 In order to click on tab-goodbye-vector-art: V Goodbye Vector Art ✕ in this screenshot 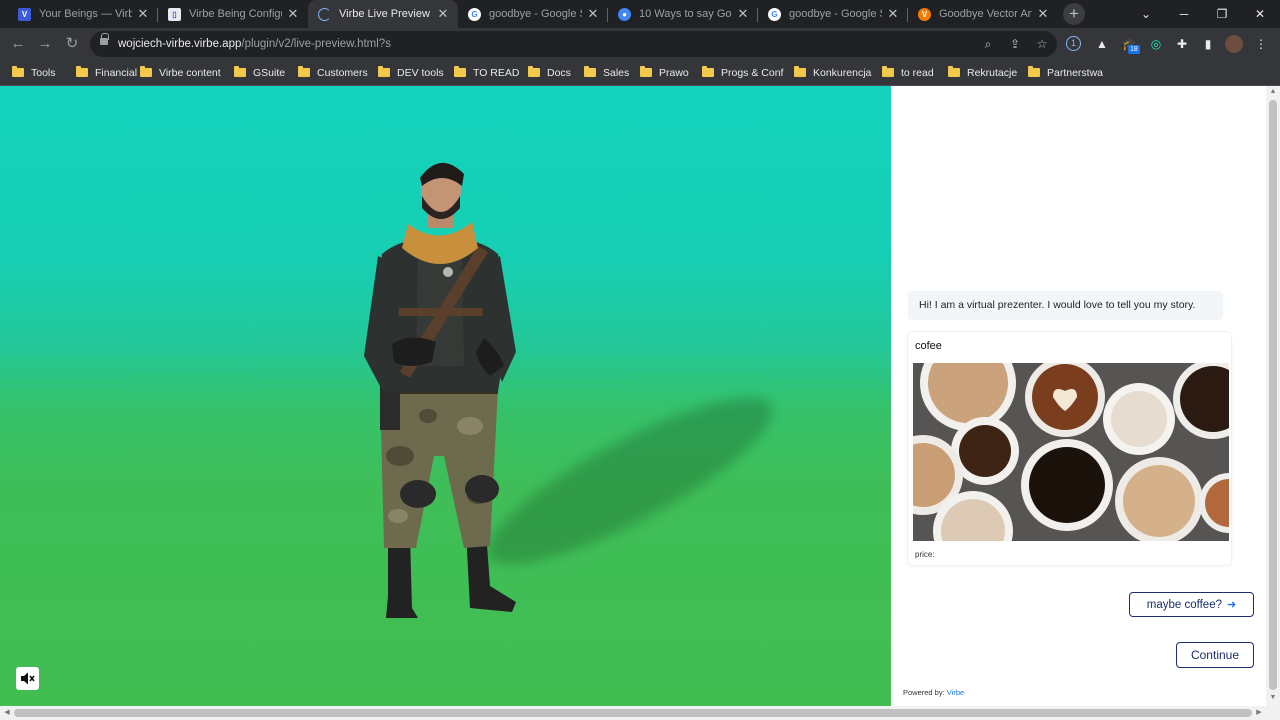, I will do `click(983, 14)`.